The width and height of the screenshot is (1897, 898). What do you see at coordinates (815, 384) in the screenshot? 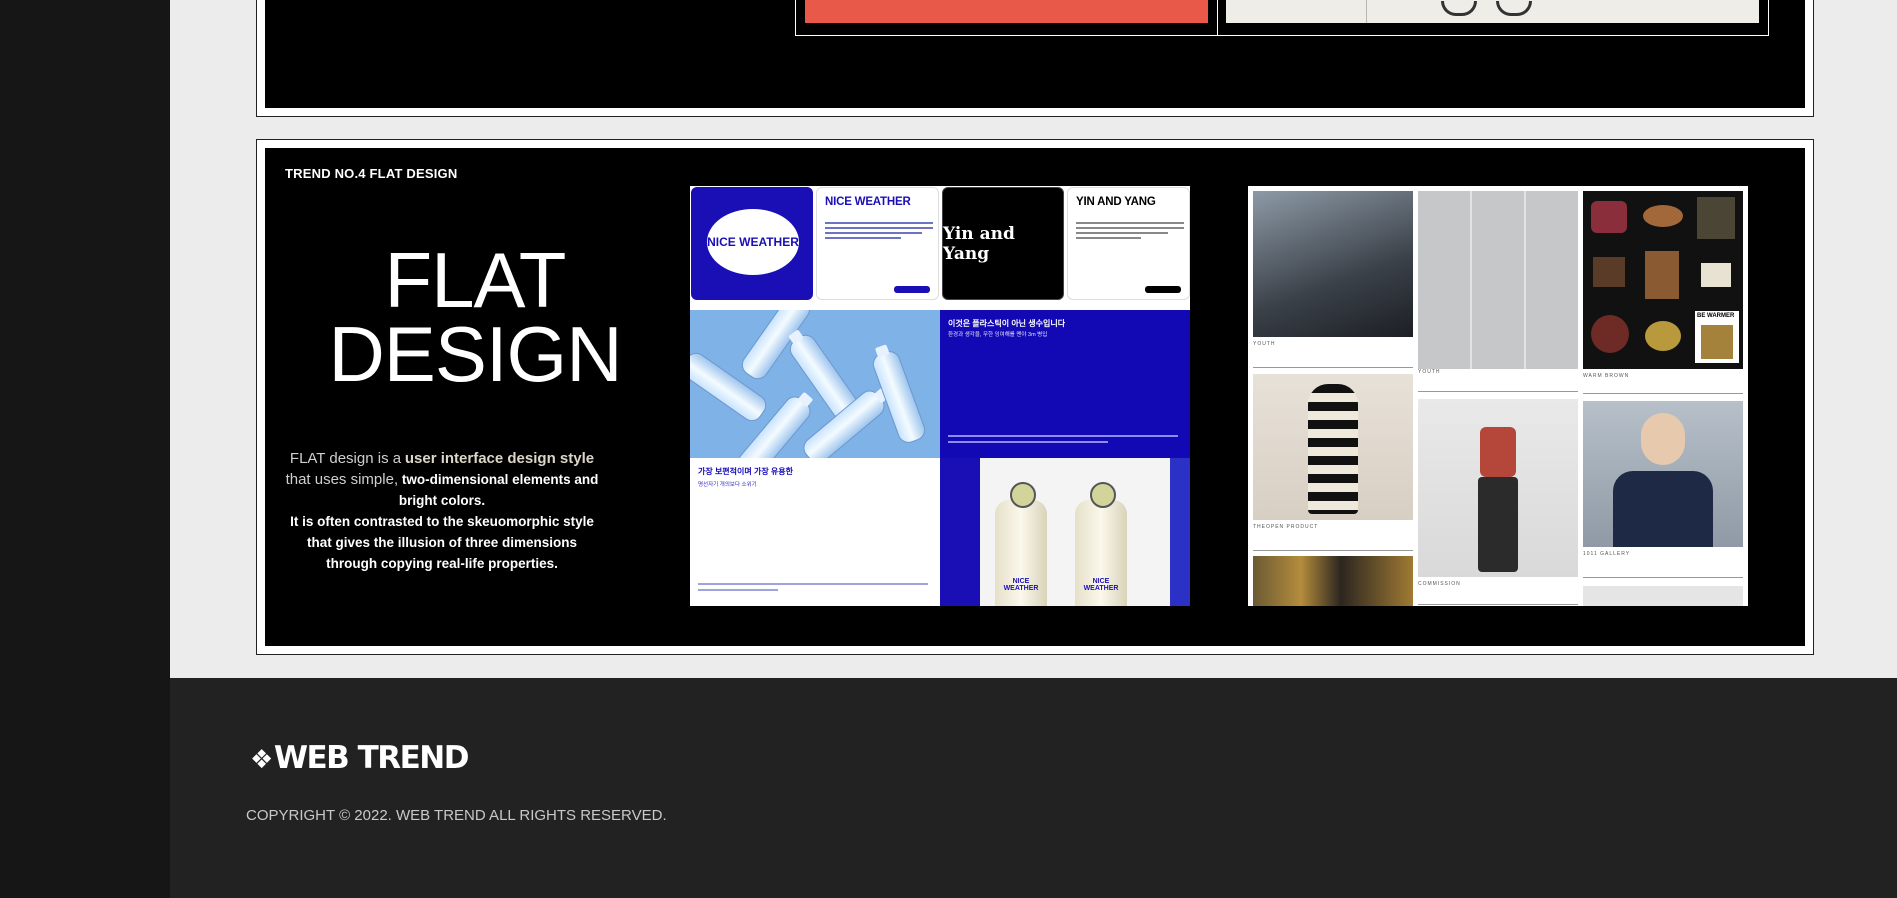
I see `water-bottles-photo` at bounding box center [815, 384].